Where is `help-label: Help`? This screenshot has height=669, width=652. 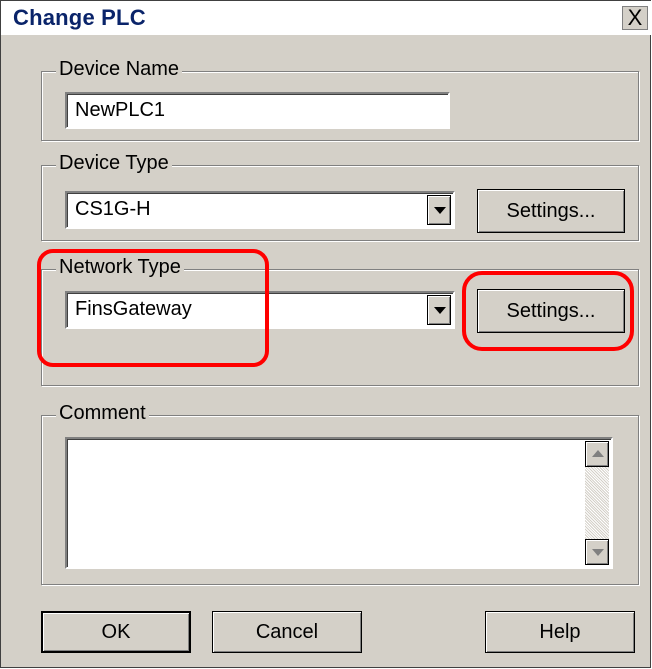
help-label: Help is located at coordinates (560, 632).